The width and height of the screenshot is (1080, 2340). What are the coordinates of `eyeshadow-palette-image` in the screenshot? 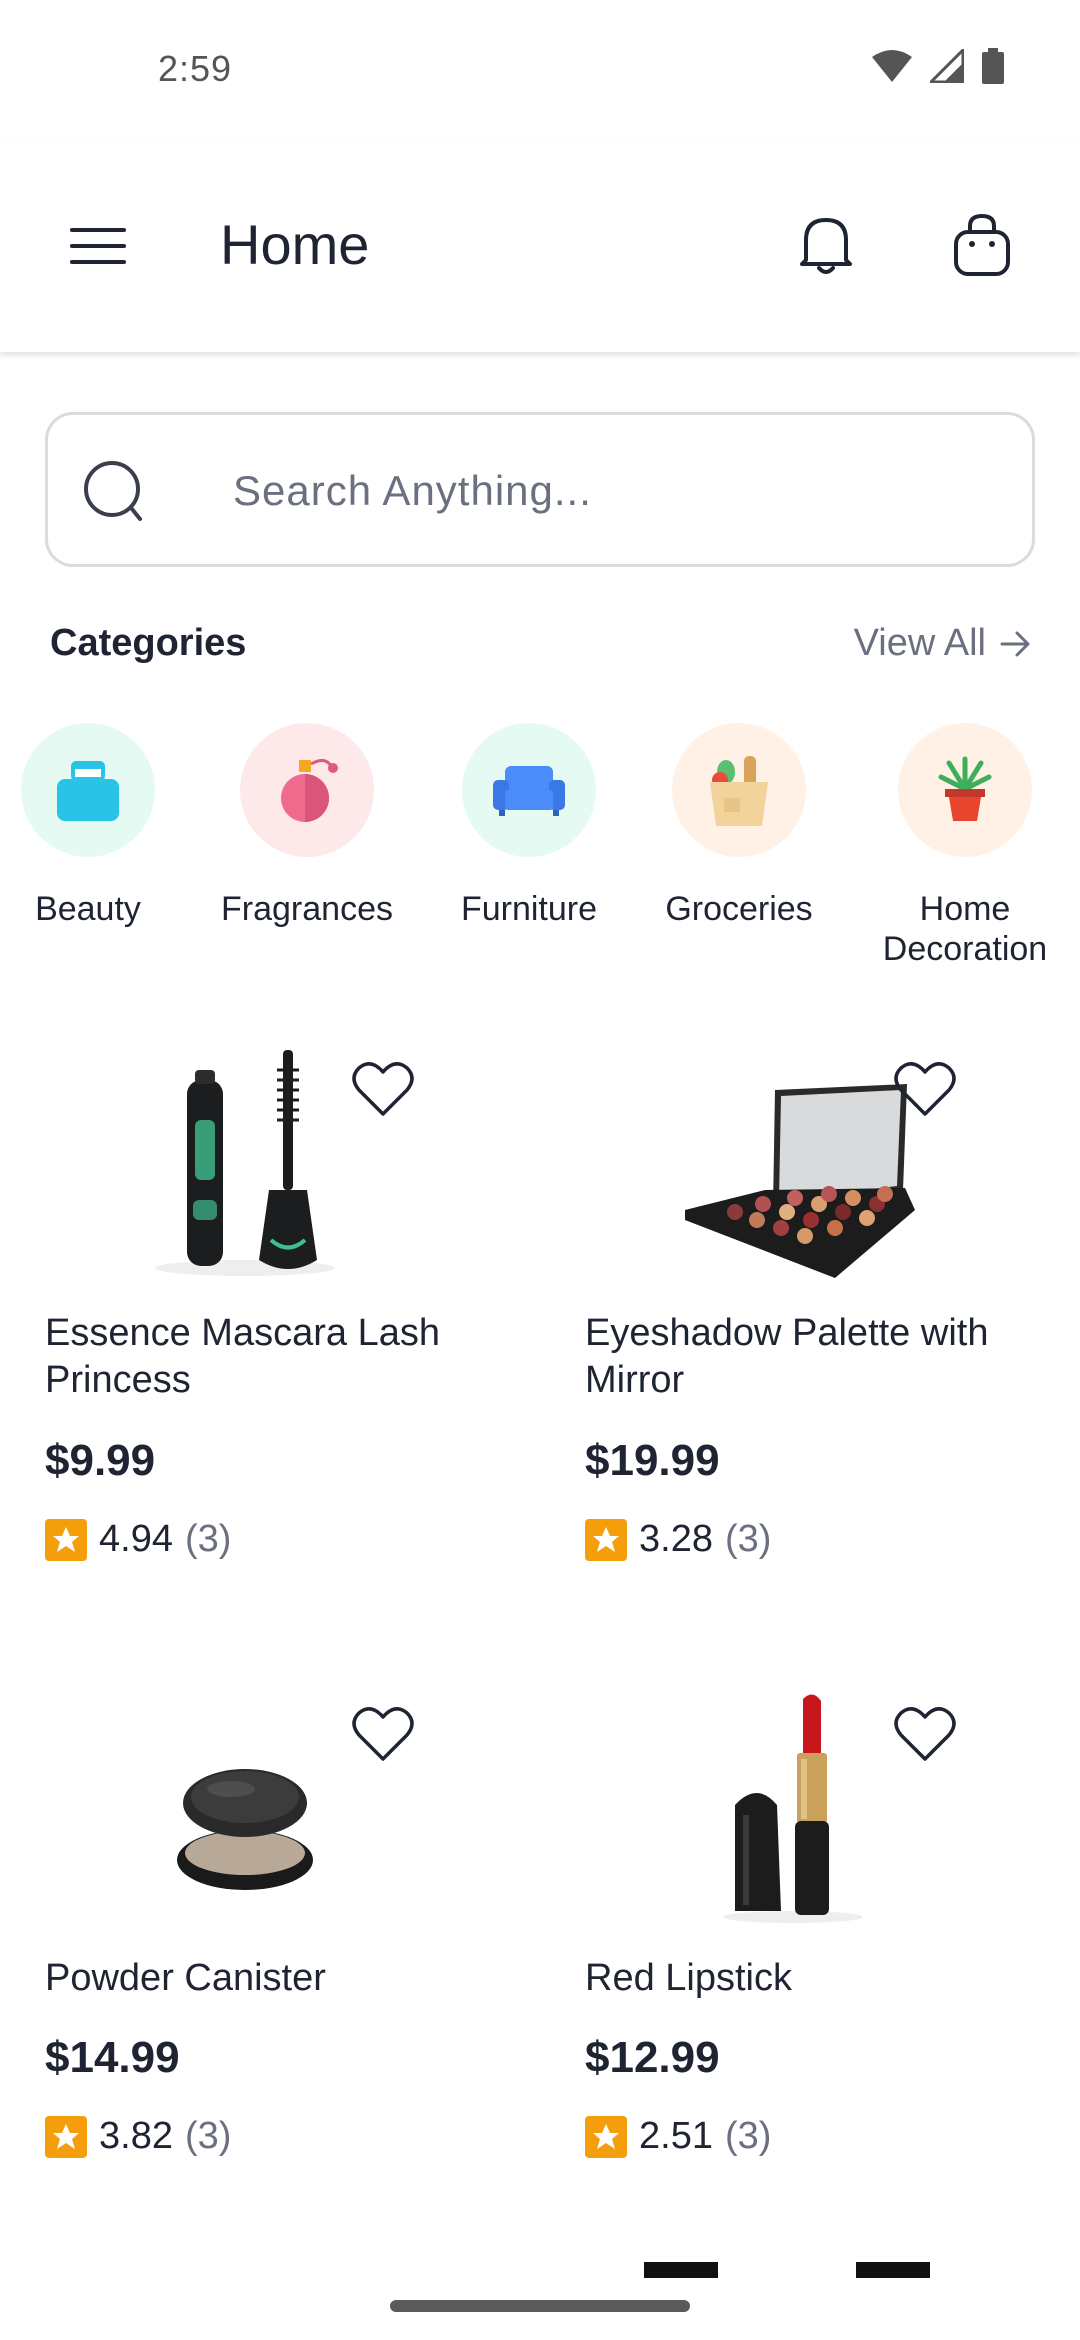 It's located at (800, 1181).